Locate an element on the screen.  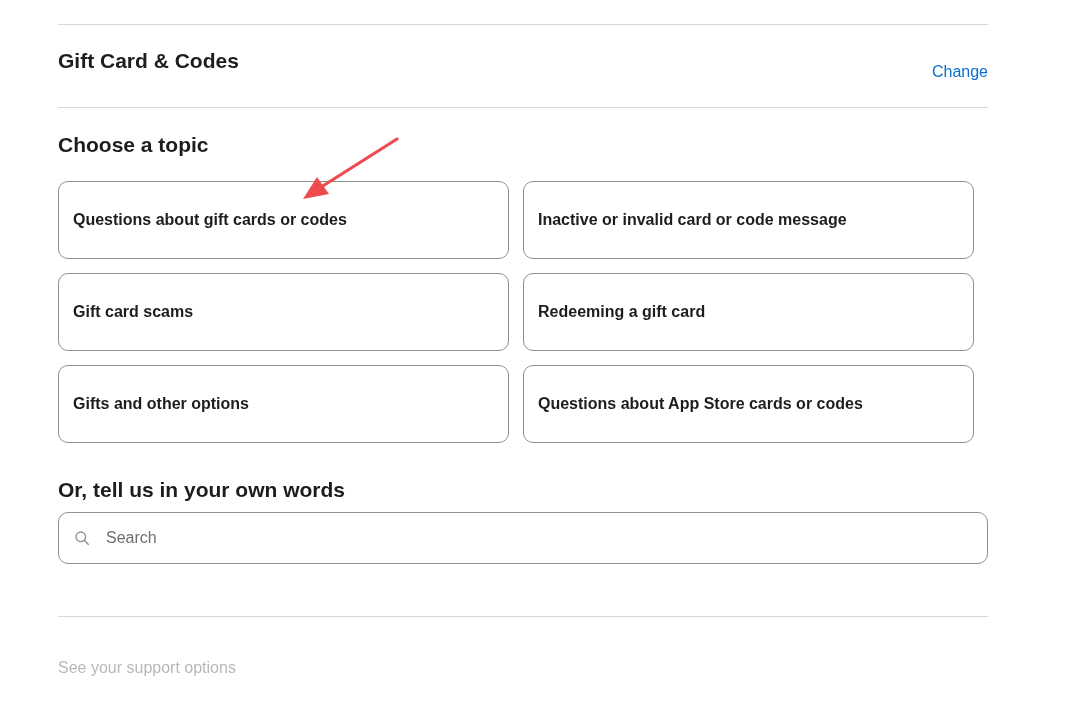
change-link: Change is located at coordinates (959, 72).